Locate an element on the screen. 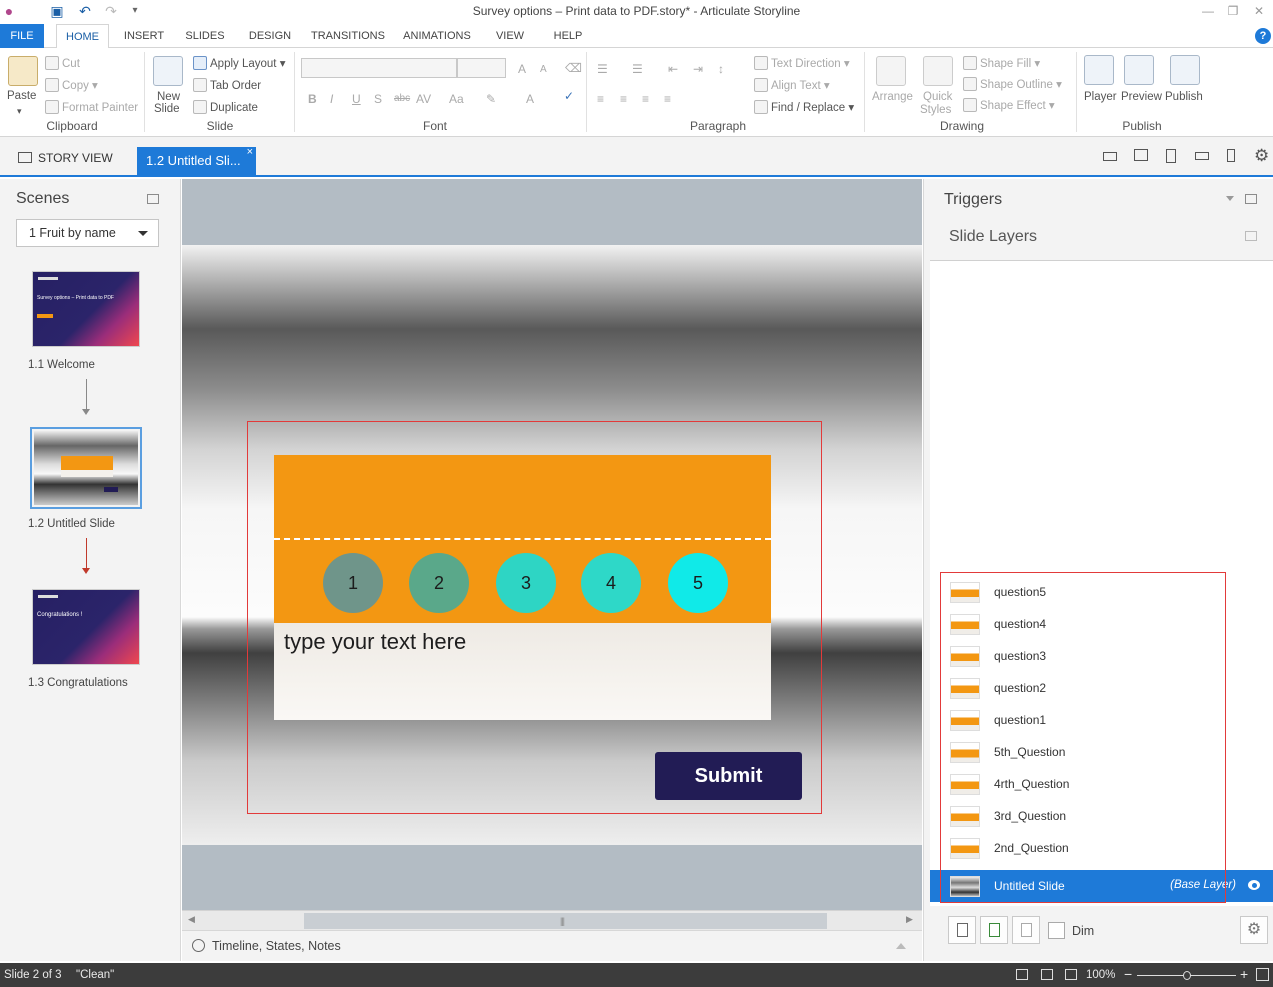 Image resolution: width=1273 pixels, height=987 pixels. dim-checkbox is located at coordinates (1056, 930).